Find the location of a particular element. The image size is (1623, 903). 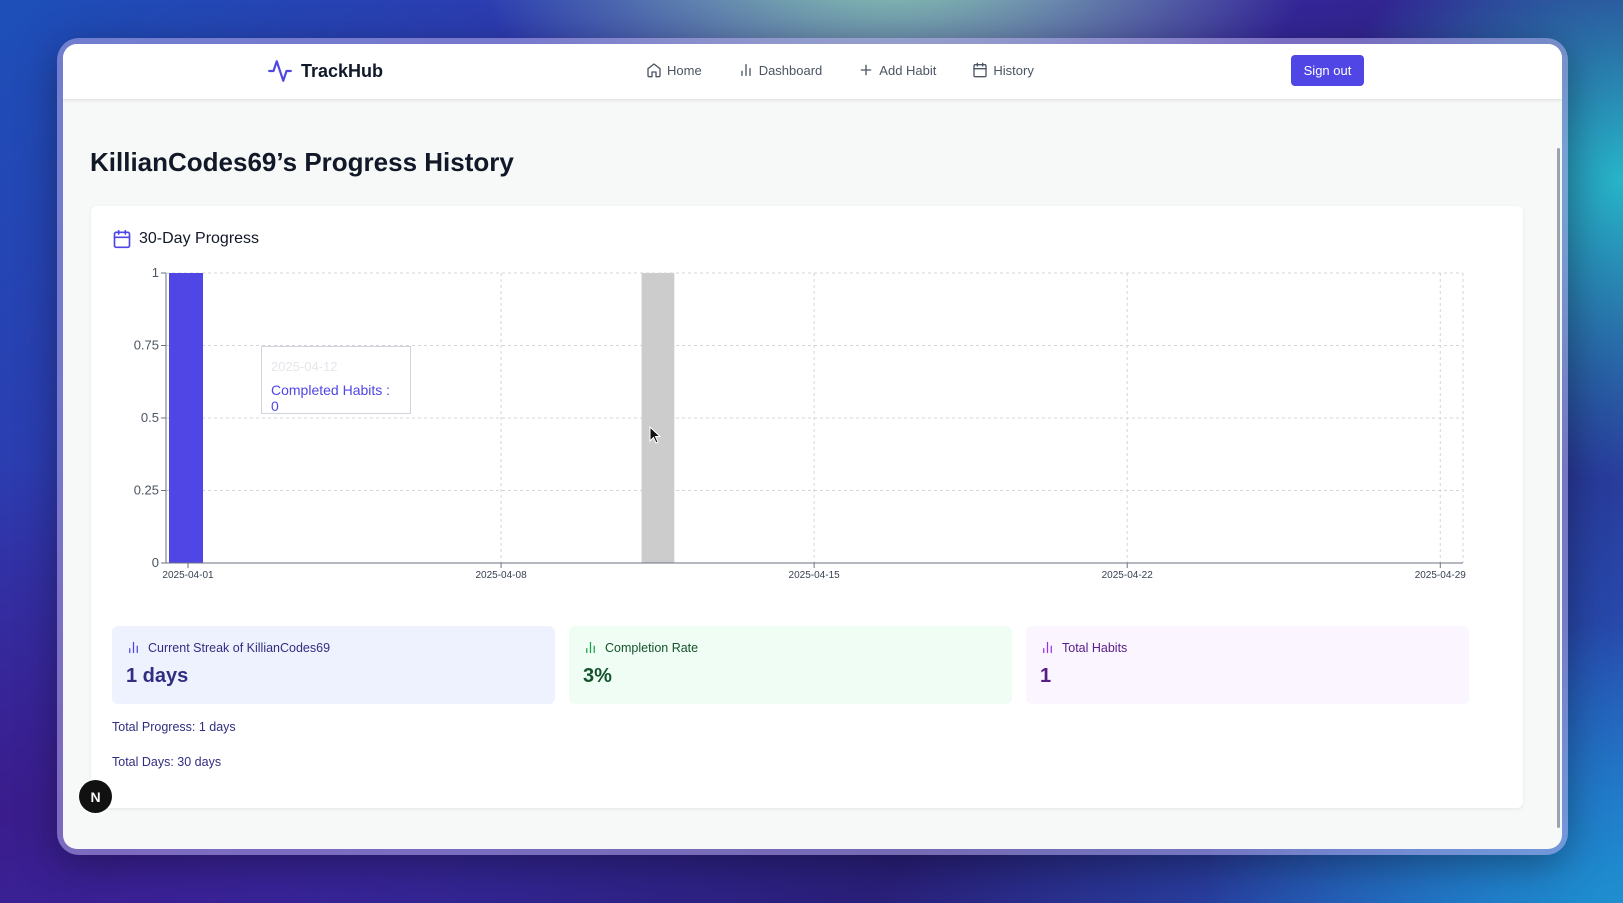

nav-add-habit-label: Add Habit is located at coordinates (908, 70).